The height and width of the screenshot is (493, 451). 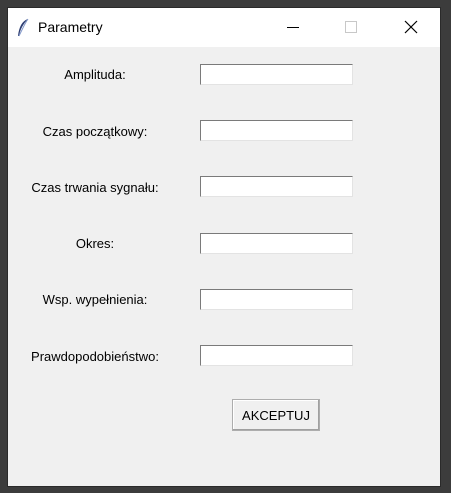 I want to click on amplitude-label: Amplituda:, so click(x=95, y=74).